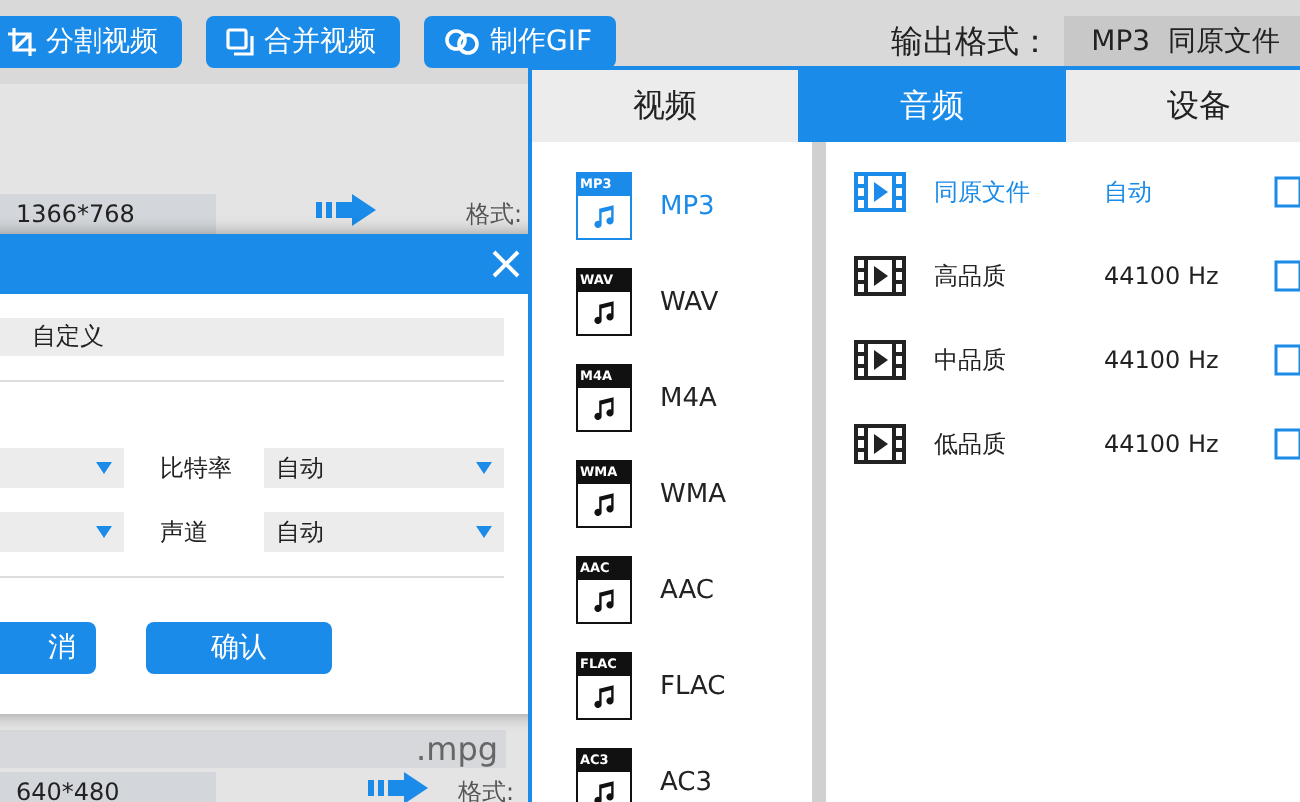  I want to click on format-item: WAV, so click(689, 302).